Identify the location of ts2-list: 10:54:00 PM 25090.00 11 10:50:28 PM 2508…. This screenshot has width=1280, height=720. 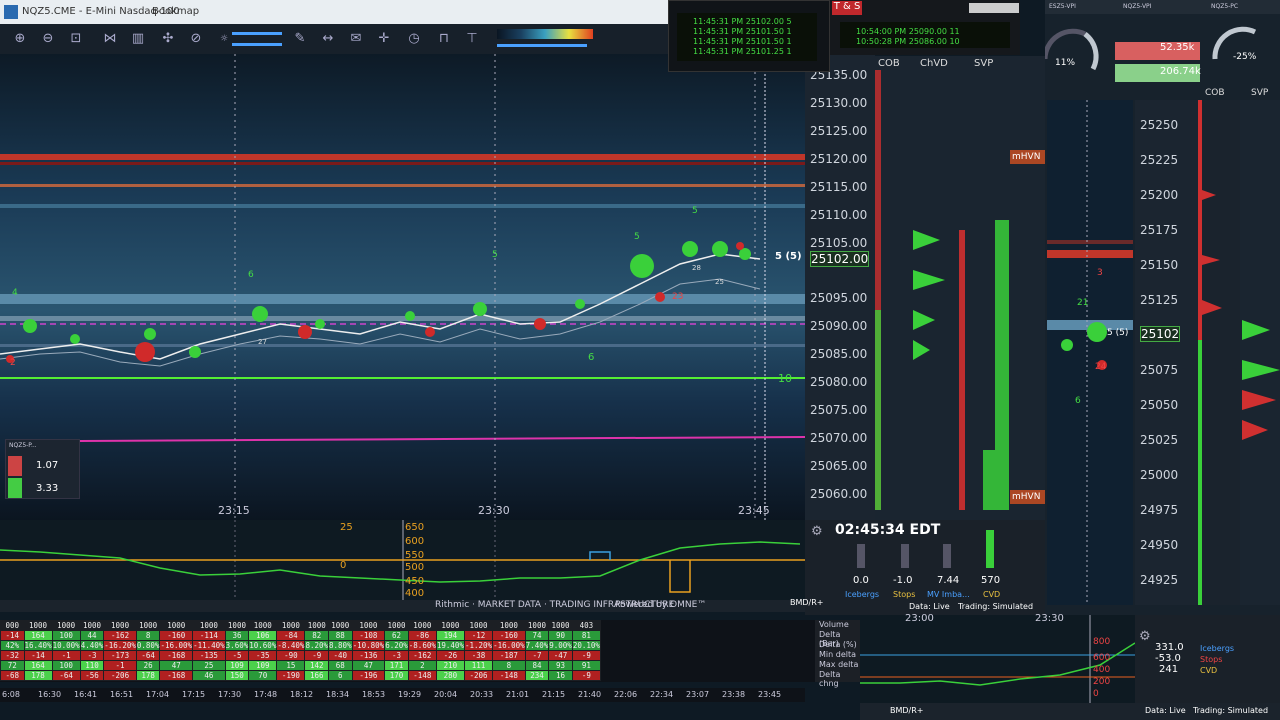
(925, 35).